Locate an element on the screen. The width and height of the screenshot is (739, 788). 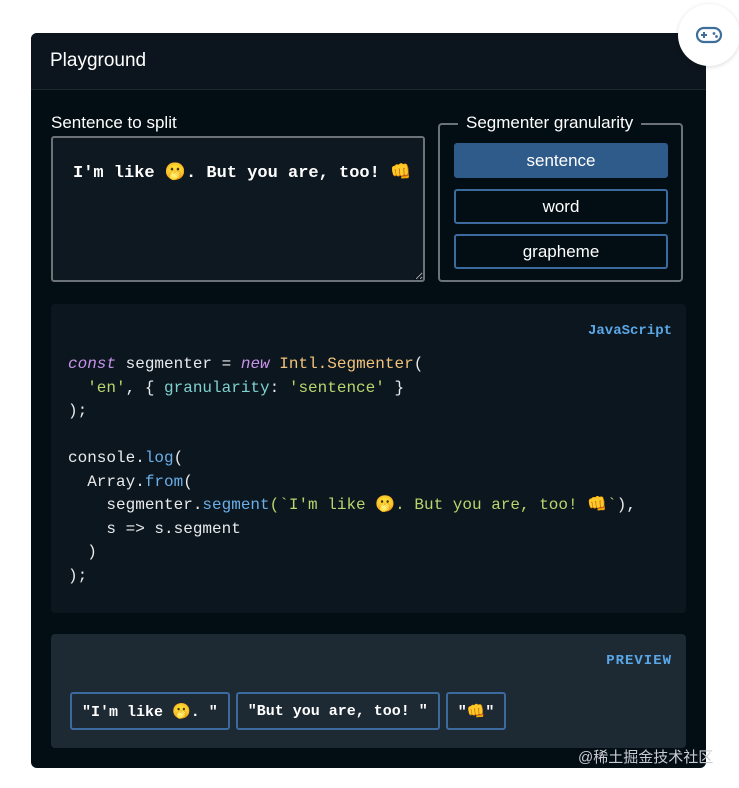
code-token: Array. is located at coordinates (116, 481).